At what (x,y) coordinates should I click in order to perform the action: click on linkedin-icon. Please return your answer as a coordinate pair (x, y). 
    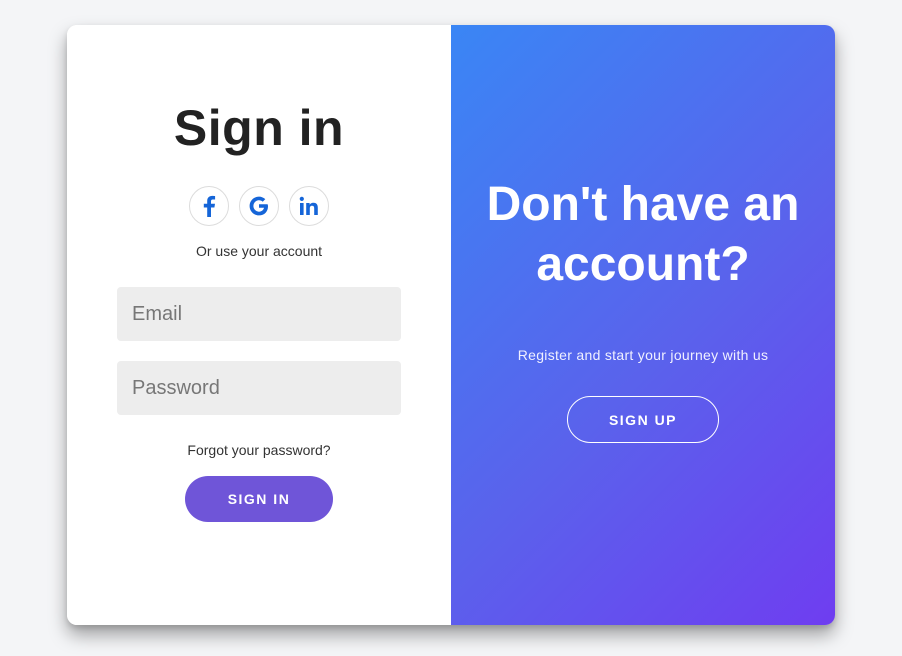
    Looking at the image, I should click on (308, 205).